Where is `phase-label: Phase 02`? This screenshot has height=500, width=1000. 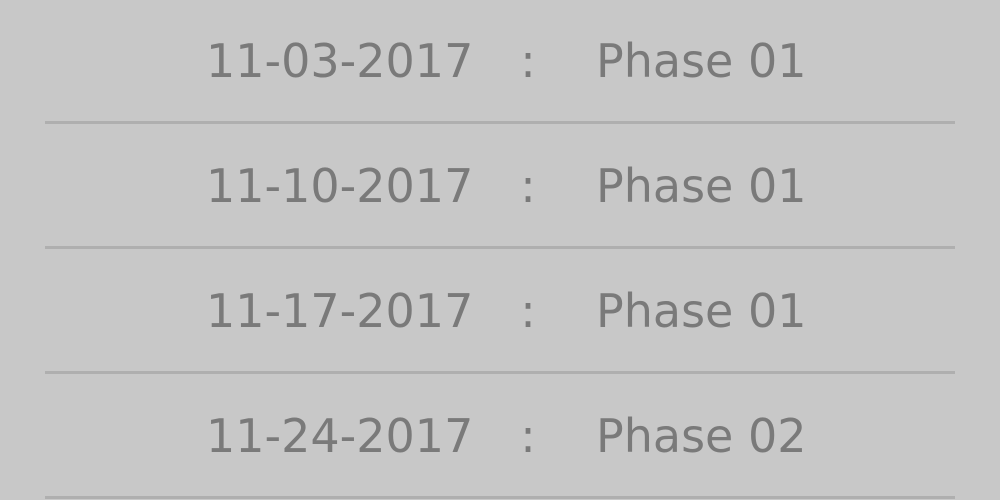 phase-label: Phase 02 is located at coordinates (701, 436).